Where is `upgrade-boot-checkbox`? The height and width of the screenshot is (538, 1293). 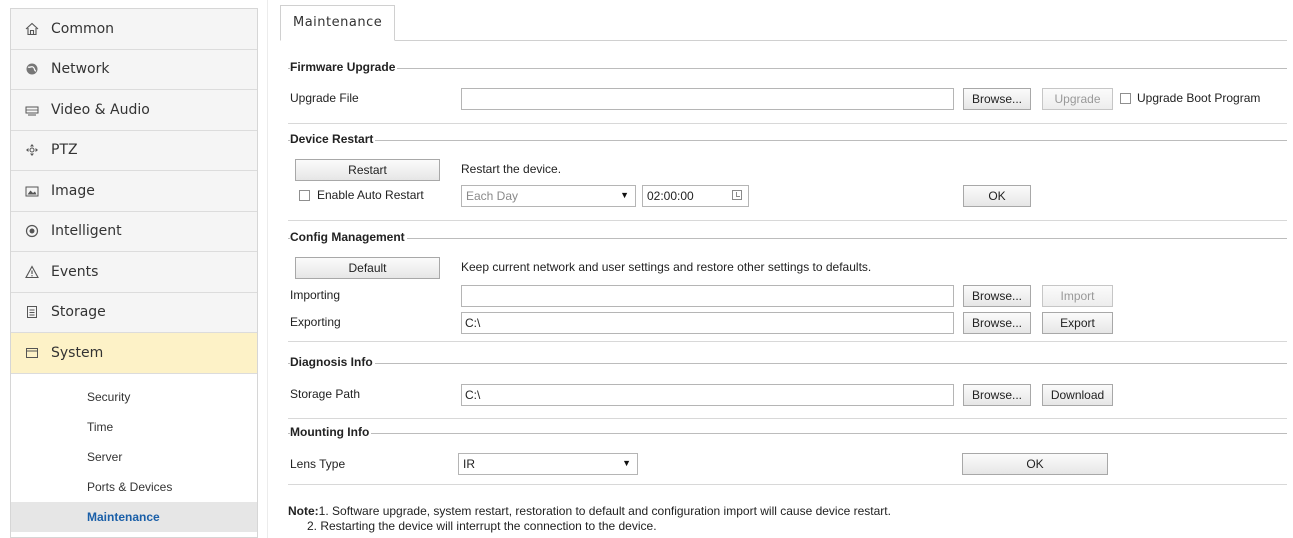 upgrade-boot-checkbox is located at coordinates (1125, 98).